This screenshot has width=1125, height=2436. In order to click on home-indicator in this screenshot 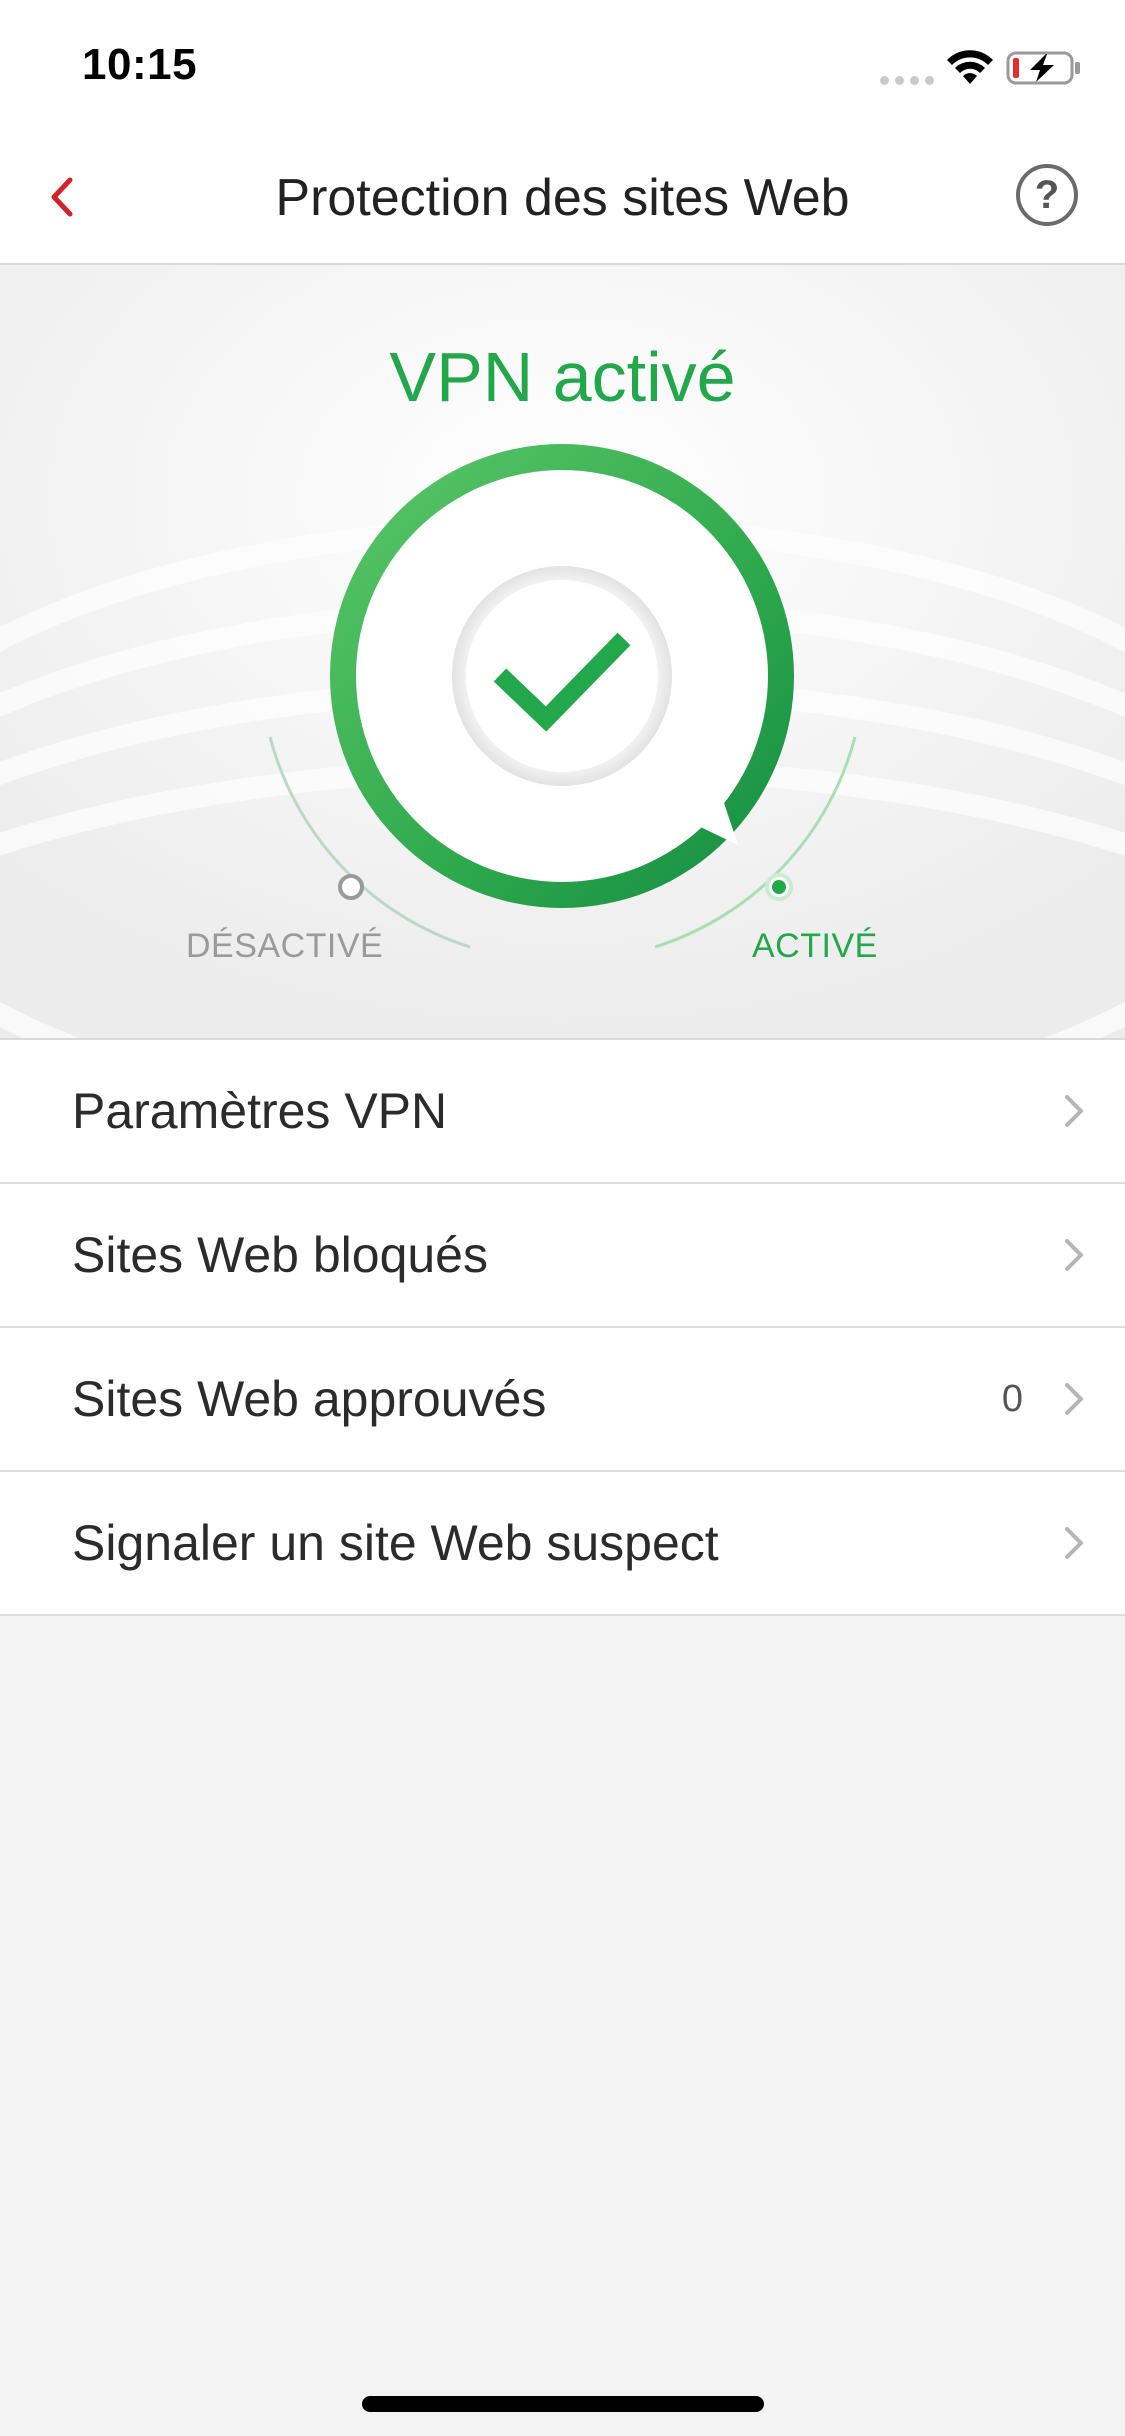, I will do `click(563, 2404)`.